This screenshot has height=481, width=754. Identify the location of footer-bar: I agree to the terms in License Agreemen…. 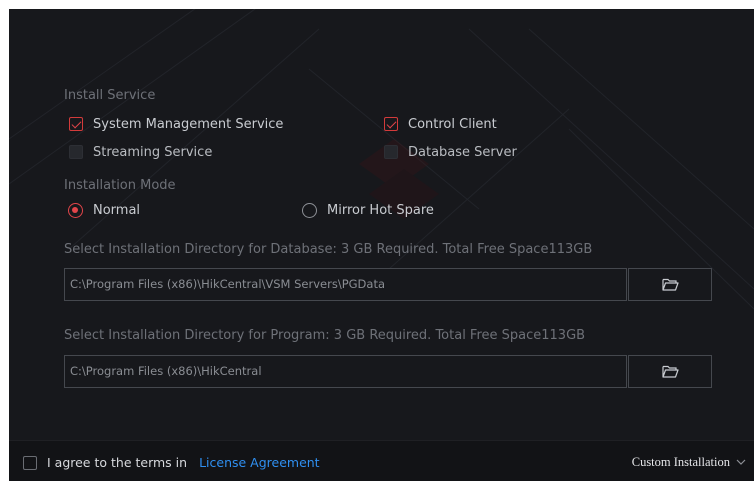
(381, 460).